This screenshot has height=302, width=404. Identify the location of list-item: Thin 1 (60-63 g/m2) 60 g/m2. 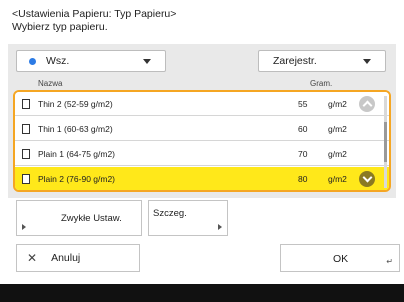
(202, 129).